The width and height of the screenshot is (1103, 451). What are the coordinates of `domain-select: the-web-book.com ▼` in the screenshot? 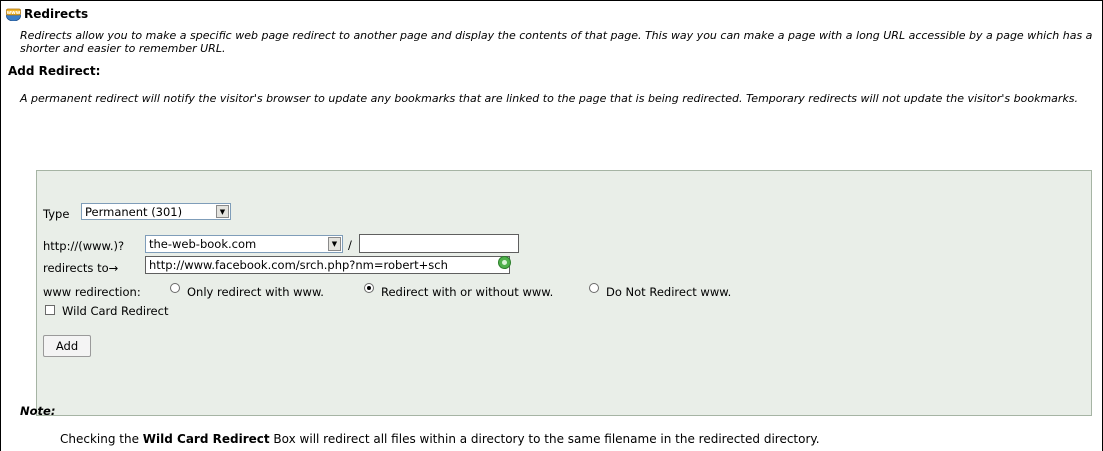 It's located at (244, 244).